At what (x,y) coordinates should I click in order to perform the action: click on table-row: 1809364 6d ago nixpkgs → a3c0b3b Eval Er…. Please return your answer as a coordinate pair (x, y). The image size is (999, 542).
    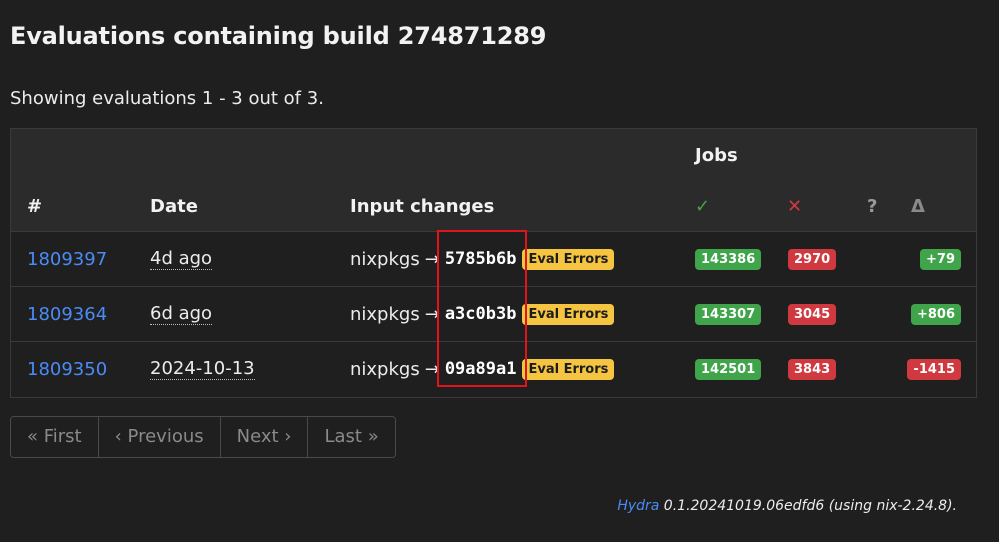
    Looking at the image, I should click on (493, 314).